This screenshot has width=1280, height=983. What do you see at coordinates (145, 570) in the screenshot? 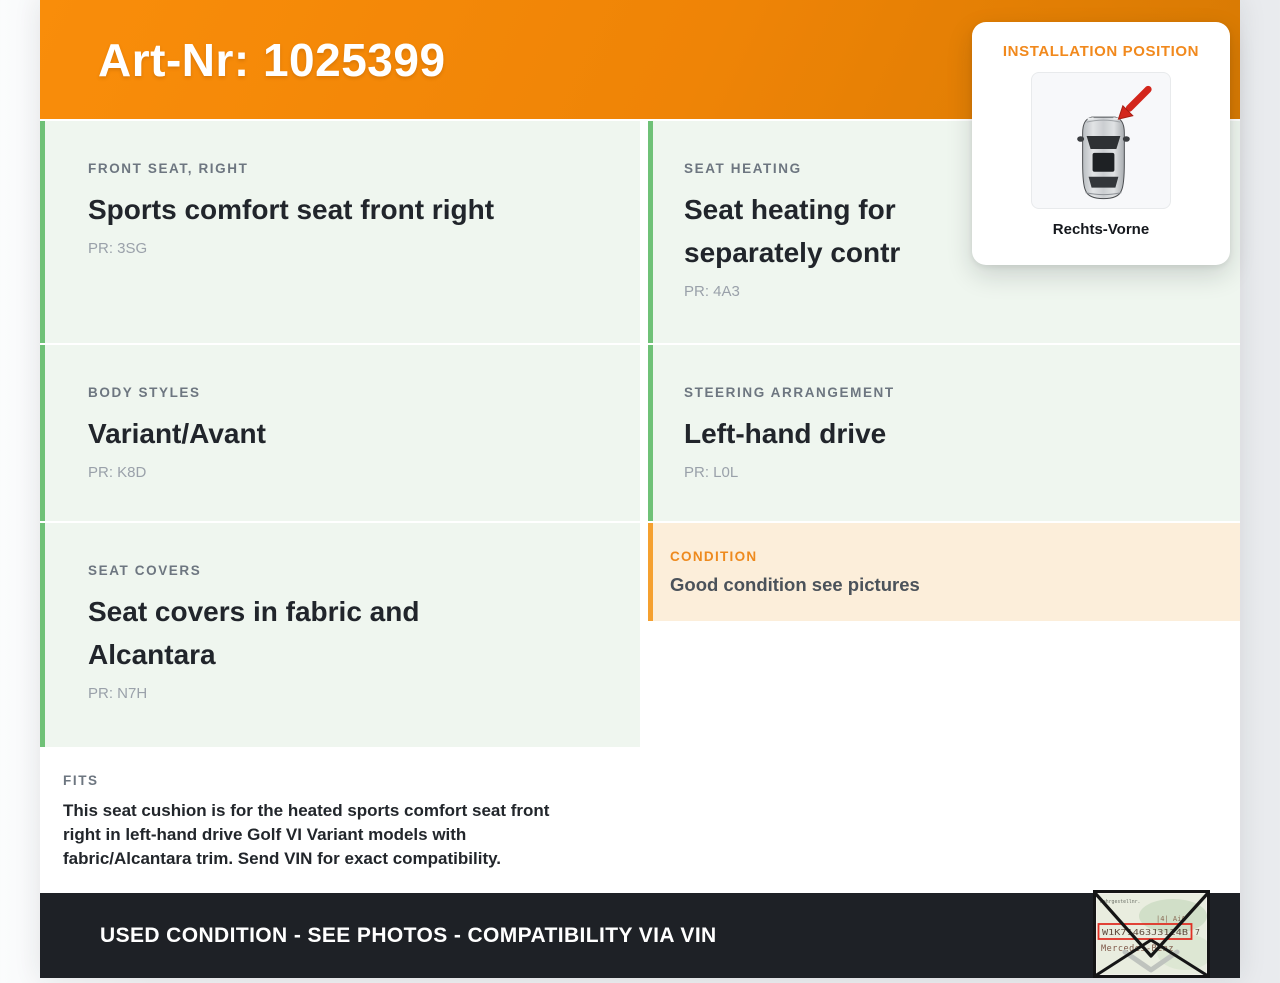
I see `card-label: SEAT COVERS` at bounding box center [145, 570].